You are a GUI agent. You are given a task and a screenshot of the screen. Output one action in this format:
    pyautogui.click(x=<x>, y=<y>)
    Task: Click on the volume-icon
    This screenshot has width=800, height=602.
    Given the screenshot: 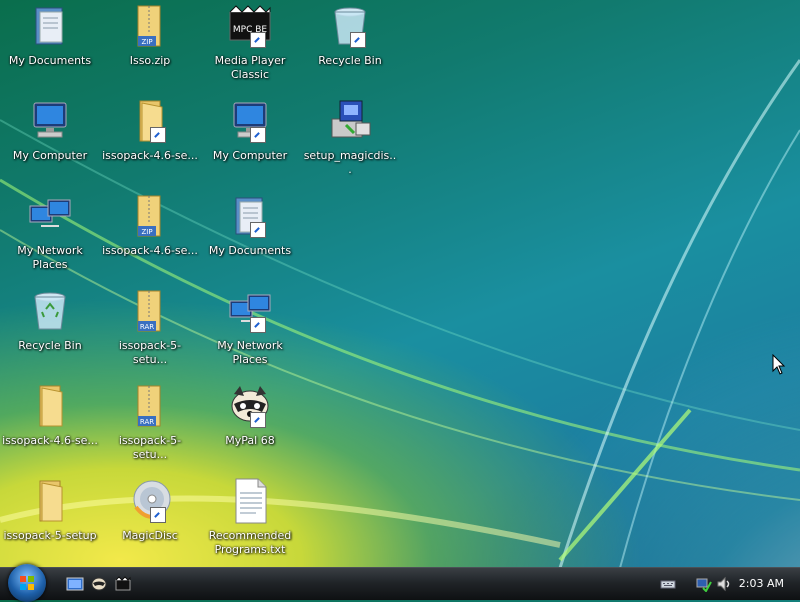 What is the action you would take?
    pyautogui.click(x=724, y=584)
    